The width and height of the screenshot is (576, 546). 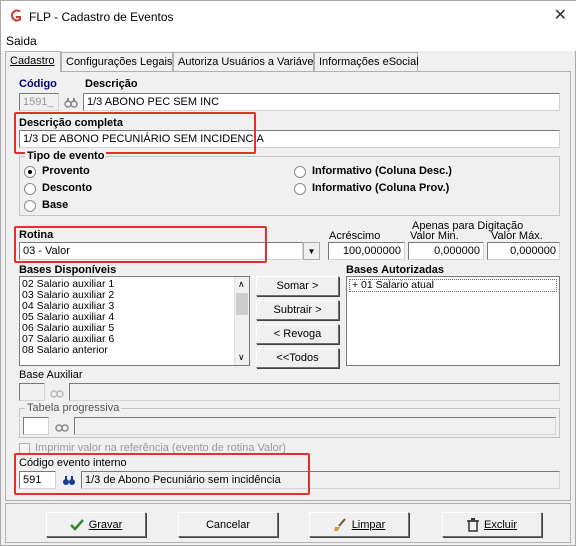 I want to click on imprimir-checkbox, so click(x=24, y=448).